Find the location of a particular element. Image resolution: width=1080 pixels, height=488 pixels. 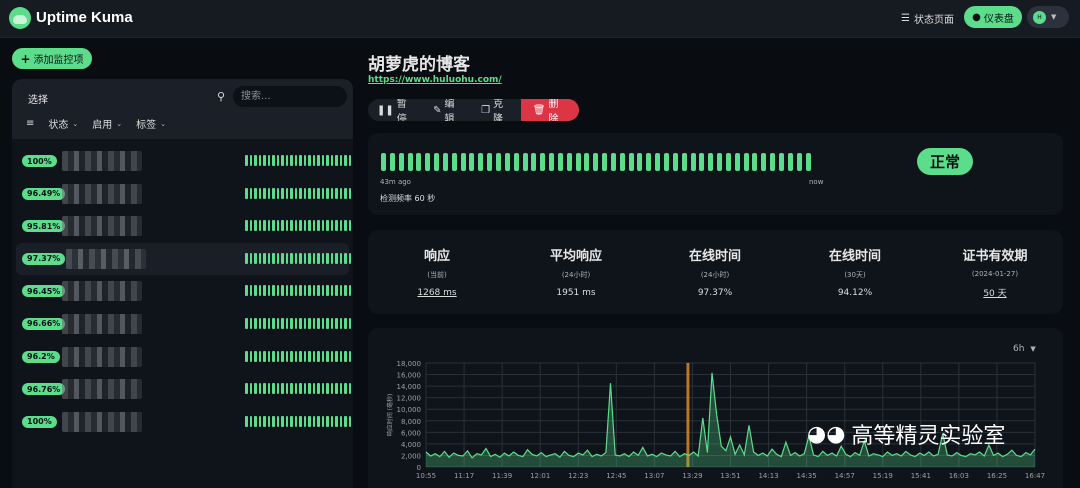

uptime-kuma-logo-icon is located at coordinates (20, 18).